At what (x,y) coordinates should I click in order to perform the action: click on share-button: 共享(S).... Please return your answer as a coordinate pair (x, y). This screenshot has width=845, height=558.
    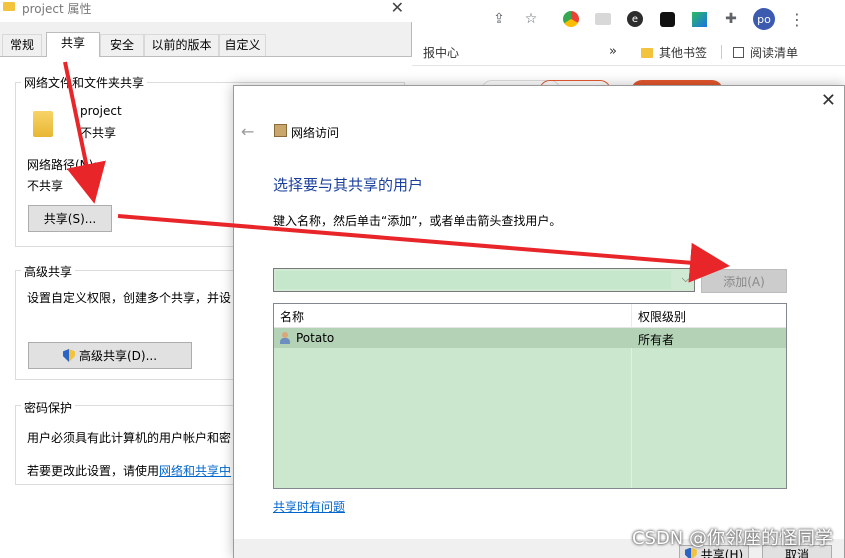
    Looking at the image, I should click on (70, 218).